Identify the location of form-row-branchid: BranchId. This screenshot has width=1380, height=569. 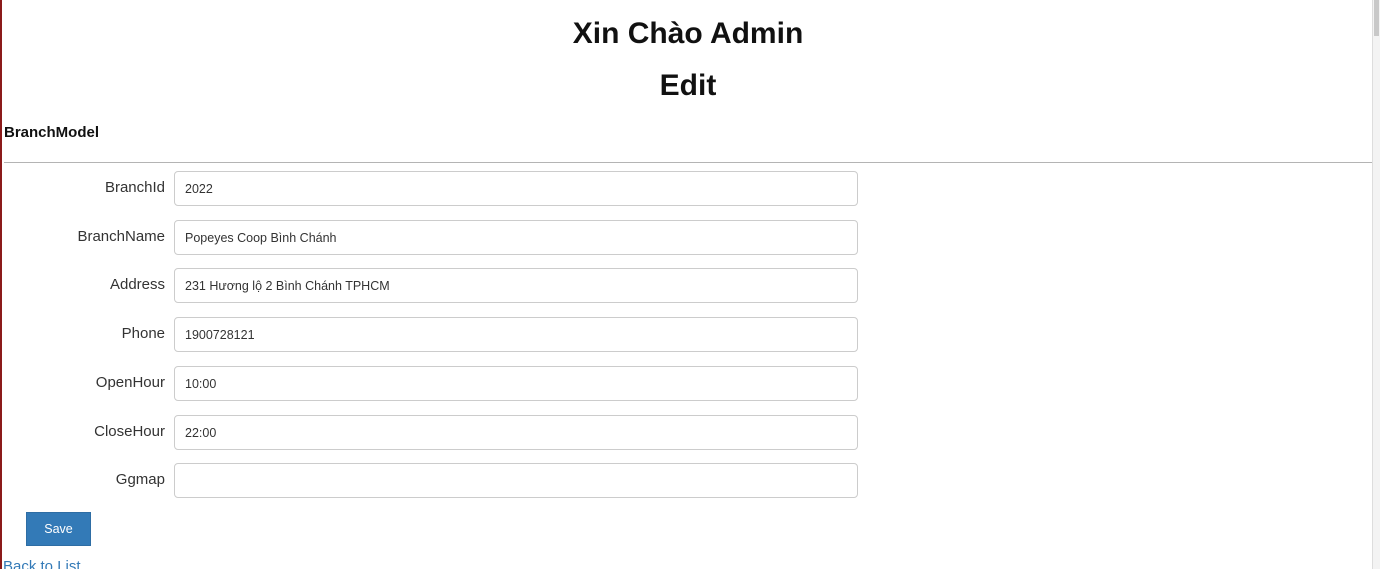
(435, 188).